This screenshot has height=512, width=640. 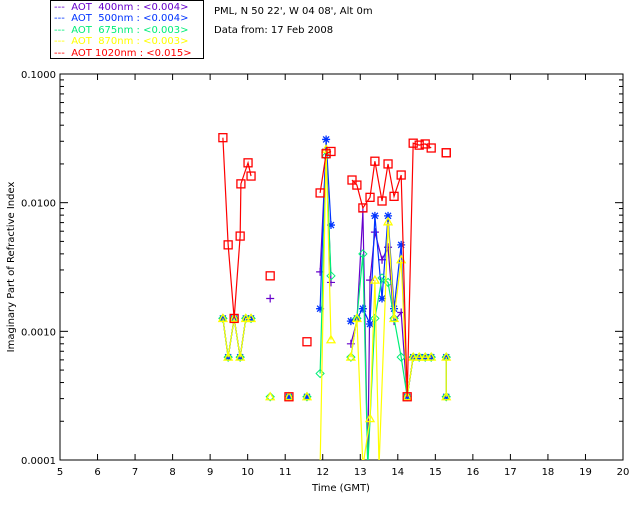 What do you see at coordinates (60, 472) in the screenshot?
I see `x-tick-label: 5` at bounding box center [60, 472].